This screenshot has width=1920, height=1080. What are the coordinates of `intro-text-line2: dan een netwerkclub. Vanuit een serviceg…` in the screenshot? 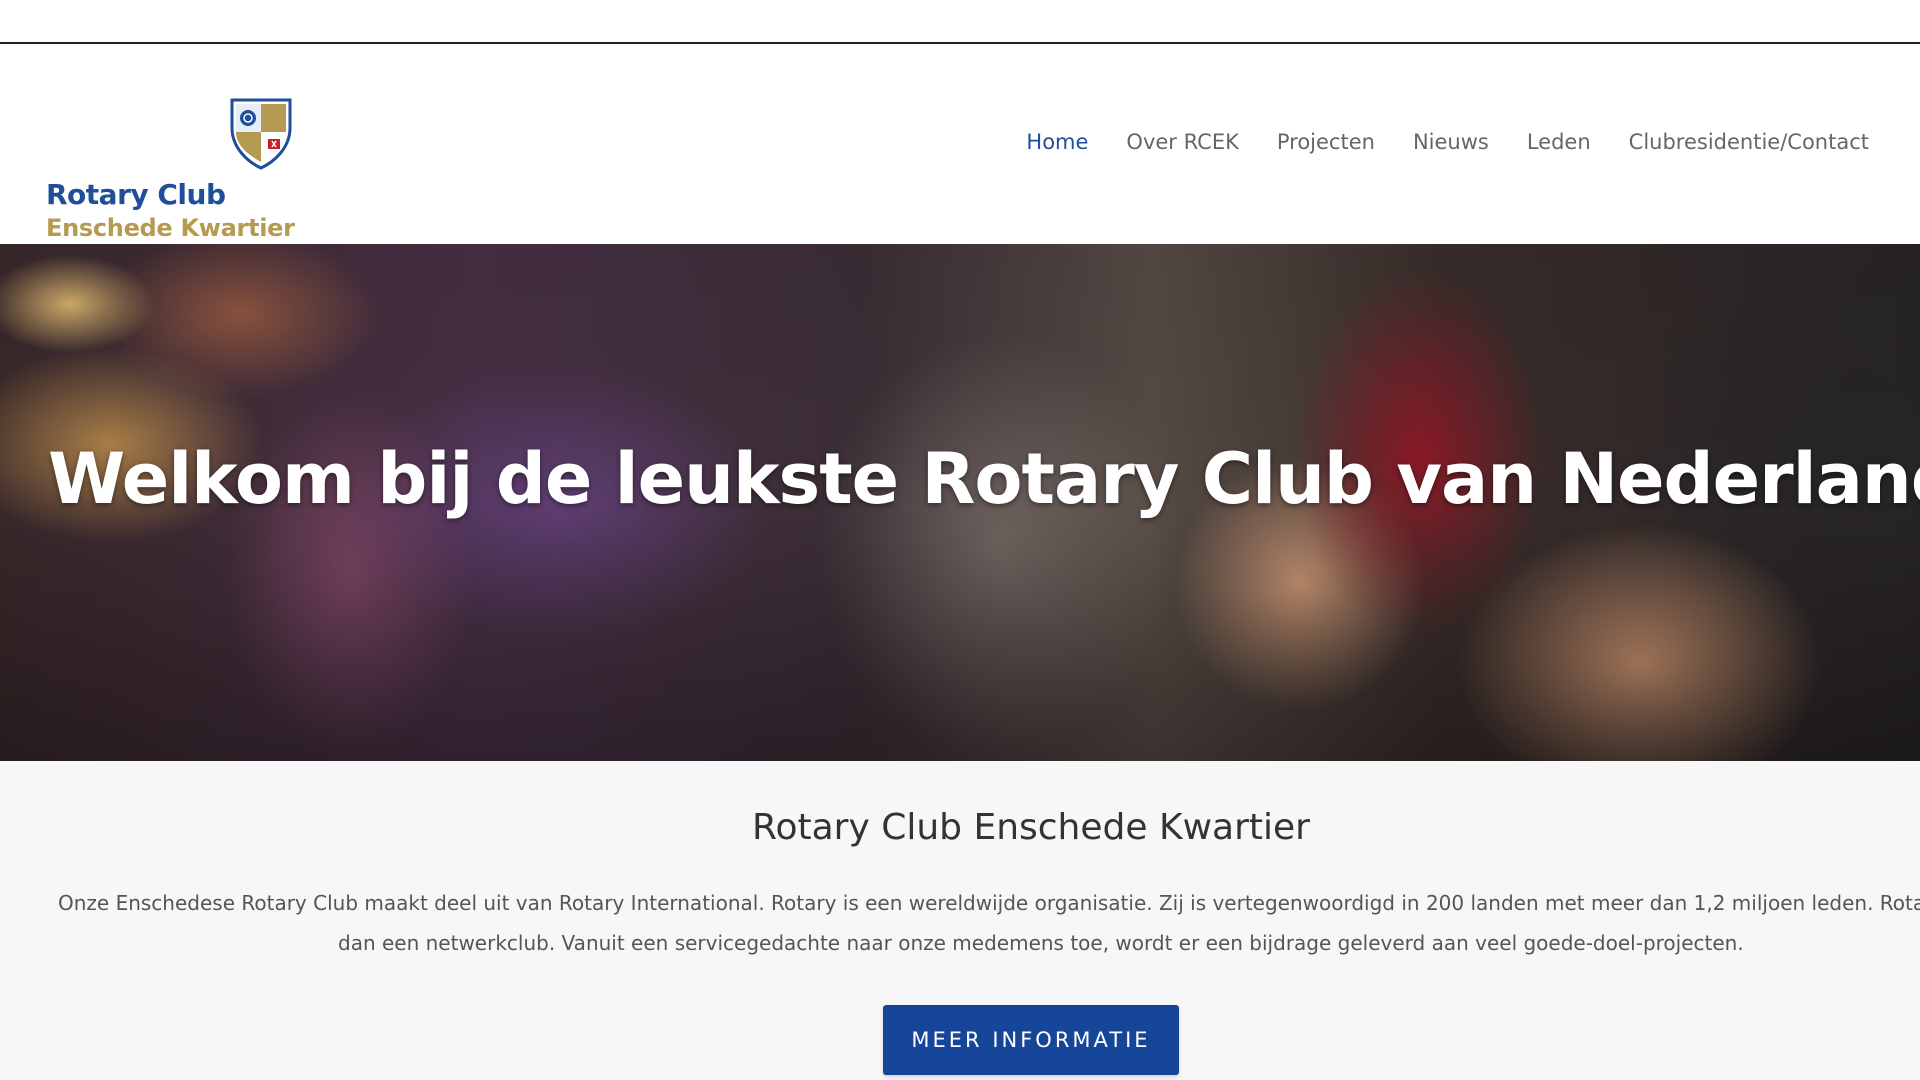 It's located at (1041, 943).